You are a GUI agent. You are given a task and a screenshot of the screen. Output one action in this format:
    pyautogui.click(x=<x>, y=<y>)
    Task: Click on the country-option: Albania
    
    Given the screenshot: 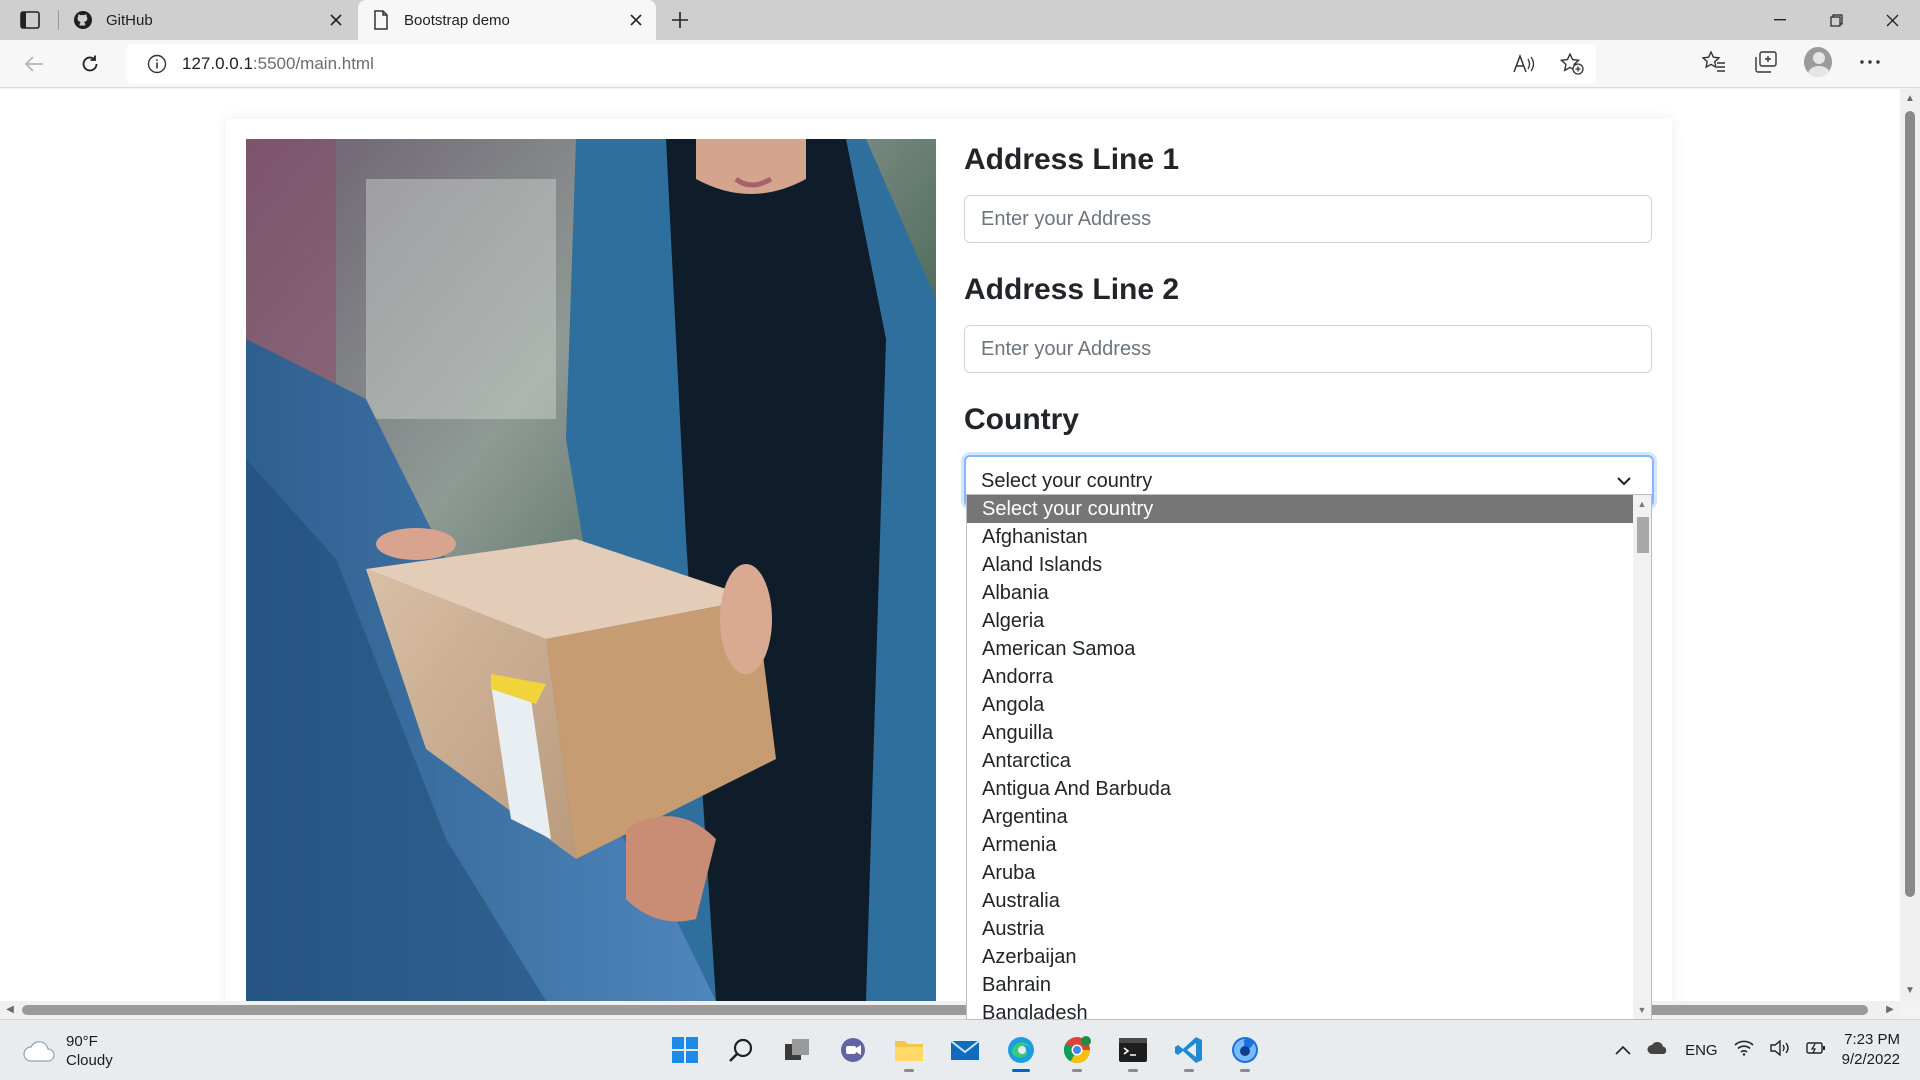 What is the action you would take?
    pyautogui.click(x=1309, y=593)
    